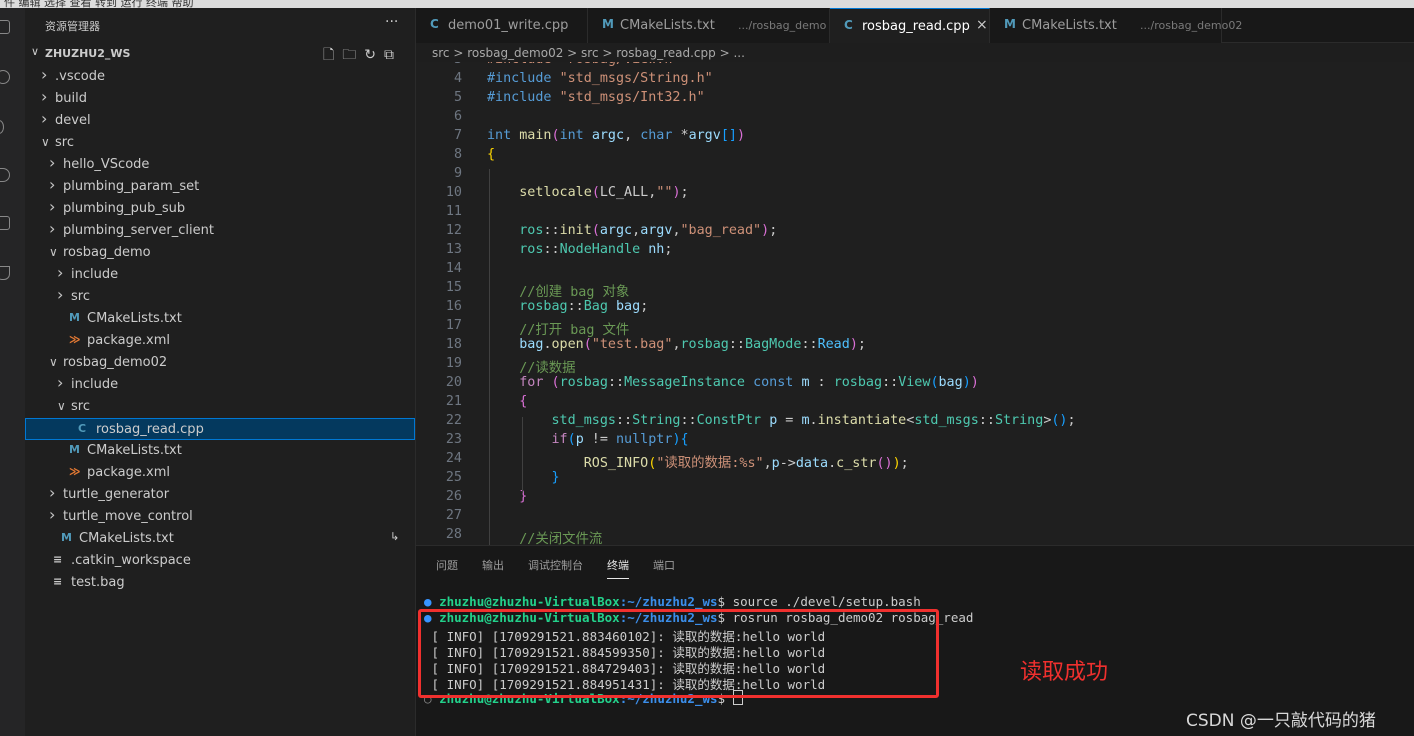  What do you see at coordinates (453, 230) in the screenshot?
I see `line-number: 12` at bounding box center [453, 230].